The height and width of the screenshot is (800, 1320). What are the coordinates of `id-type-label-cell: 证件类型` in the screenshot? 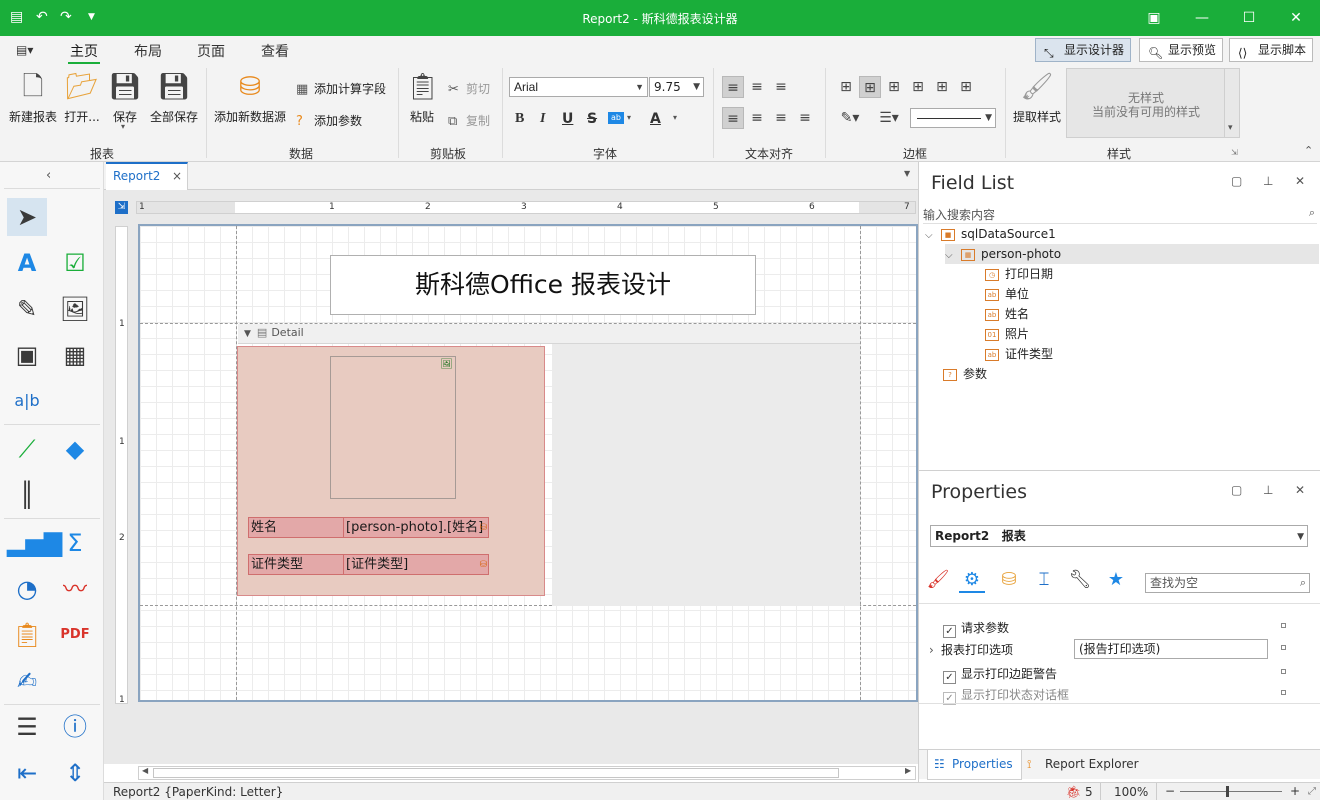 It's located at (296, 564).